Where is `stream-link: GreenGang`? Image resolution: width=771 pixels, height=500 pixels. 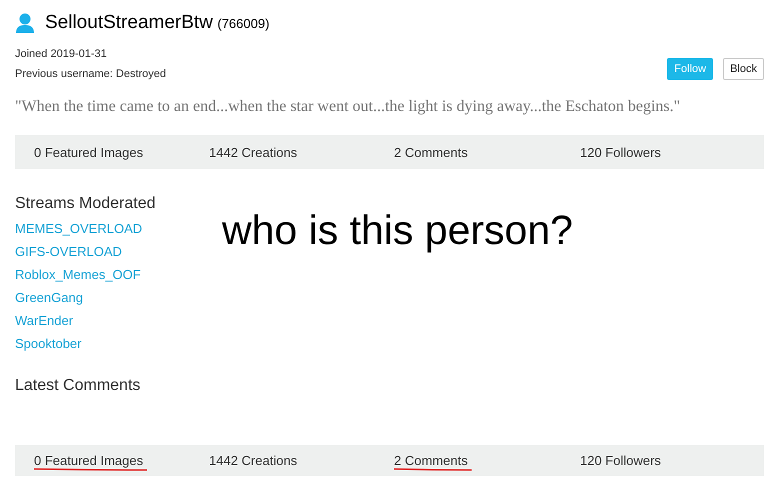 stream-link: GreenGang is located at coordinates (49, 297).